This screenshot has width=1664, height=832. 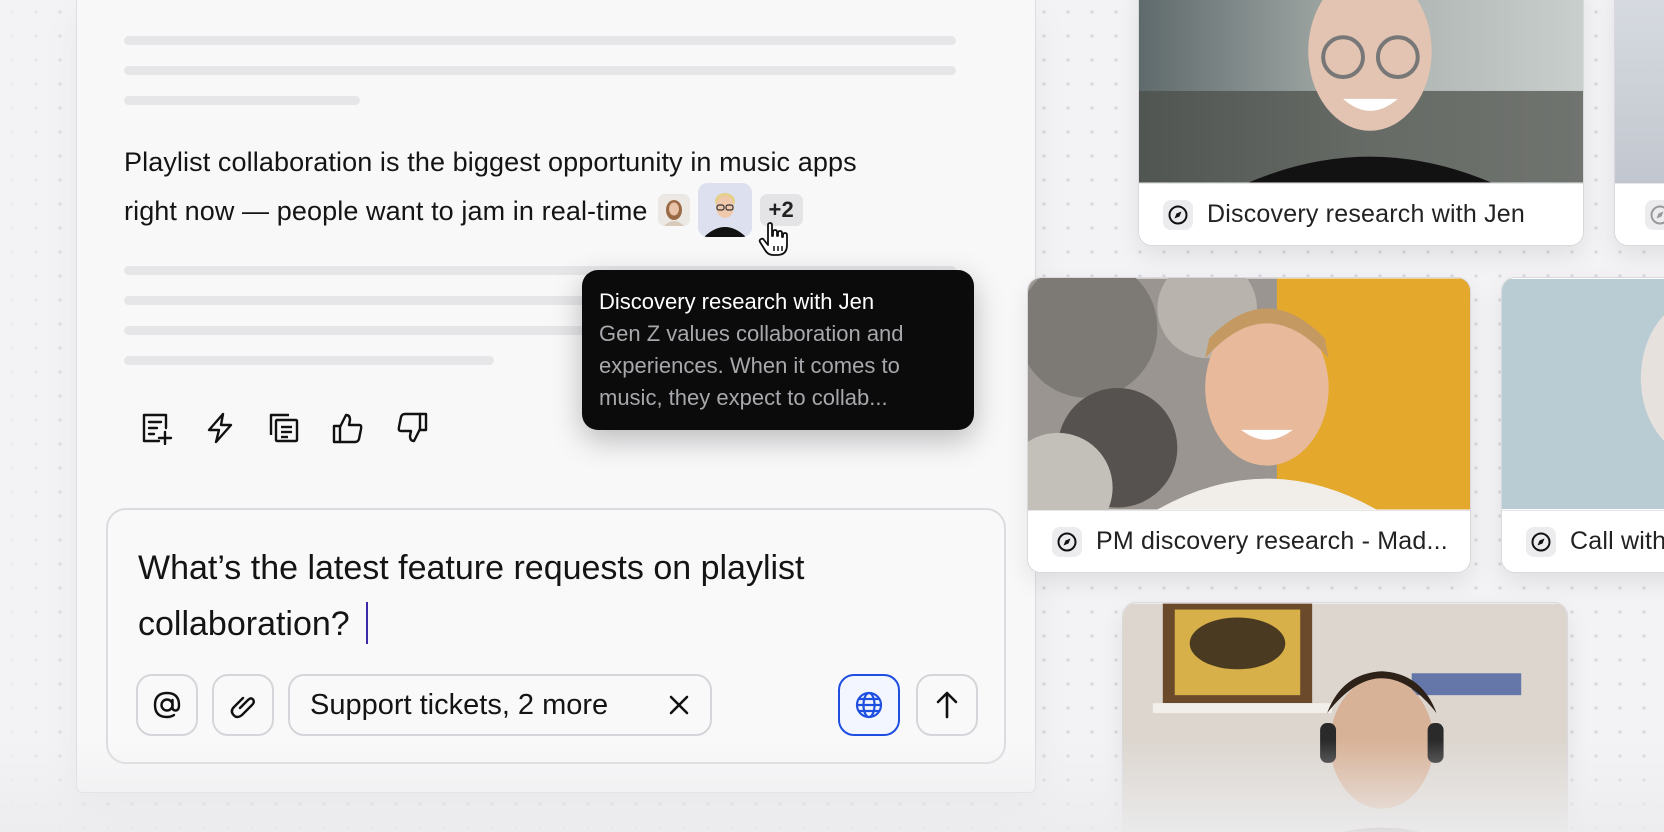 I want to click on video-card-jen: Discovery research with Jen, so click(x=1361, y=123).